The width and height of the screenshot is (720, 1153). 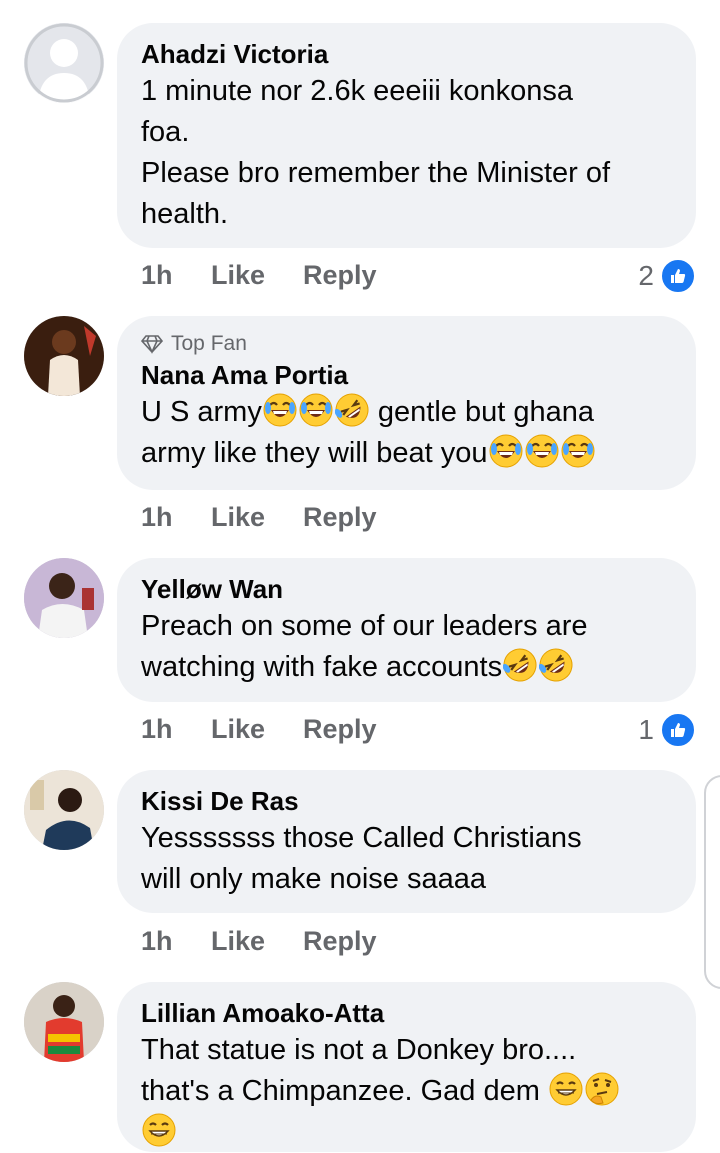 I want to click on thinking-emoji-icon, so click(x=601, y=1089).